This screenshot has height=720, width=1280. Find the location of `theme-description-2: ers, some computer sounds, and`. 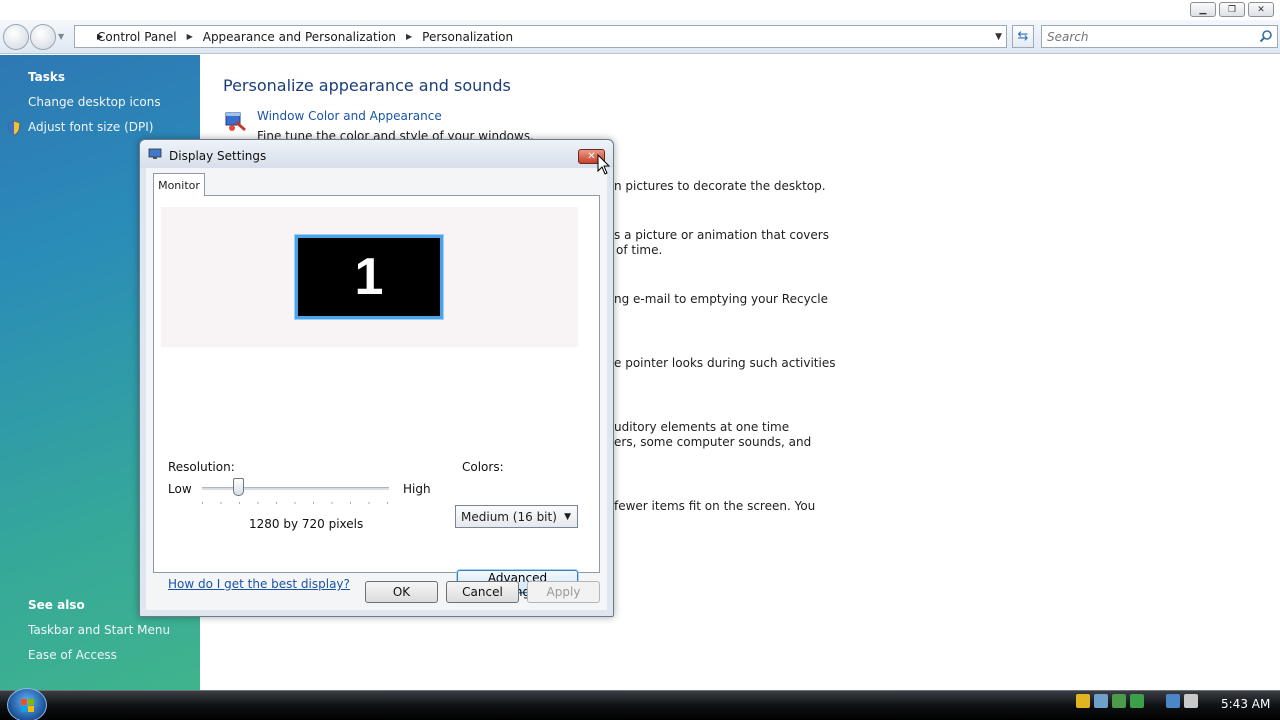

theme-description-2: ers, some computer sounds, and is located at coordinates (713, 442).